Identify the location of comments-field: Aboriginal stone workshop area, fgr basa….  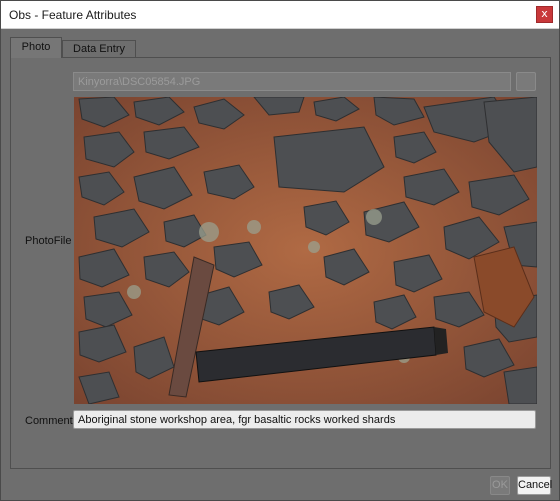
(304, 419).